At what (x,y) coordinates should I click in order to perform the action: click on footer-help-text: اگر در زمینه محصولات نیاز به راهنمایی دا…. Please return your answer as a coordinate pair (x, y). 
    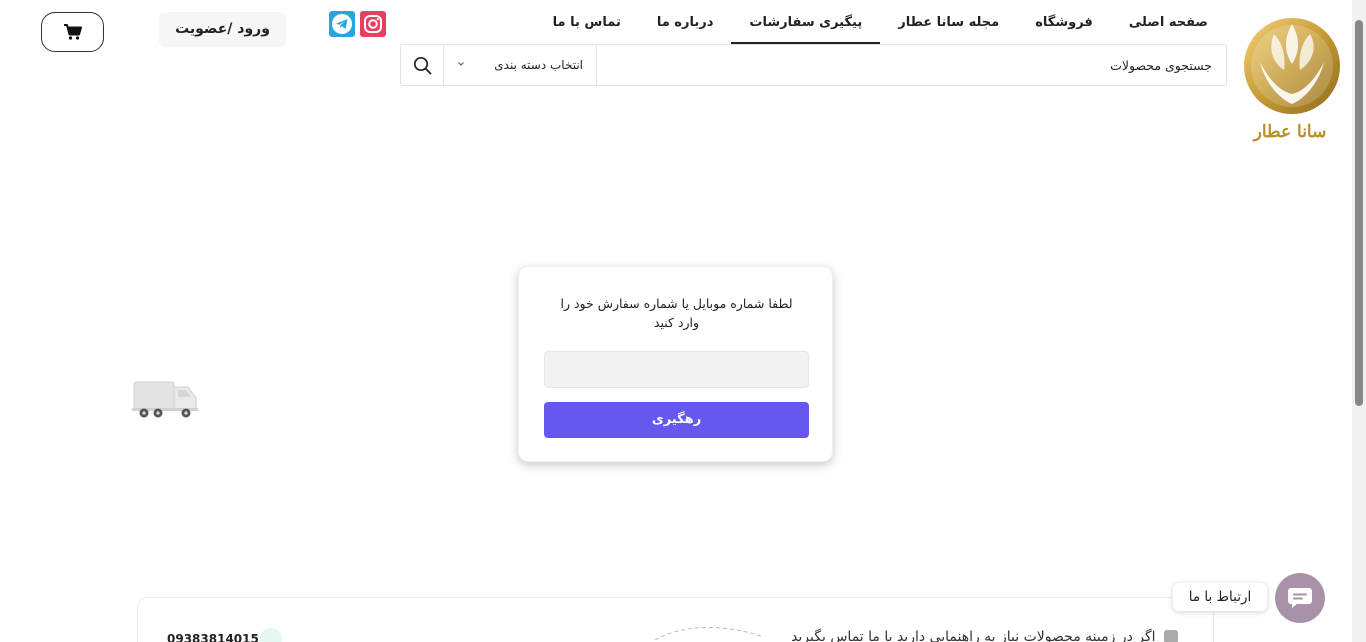
    Looking at the image, I should click on (984, 635).